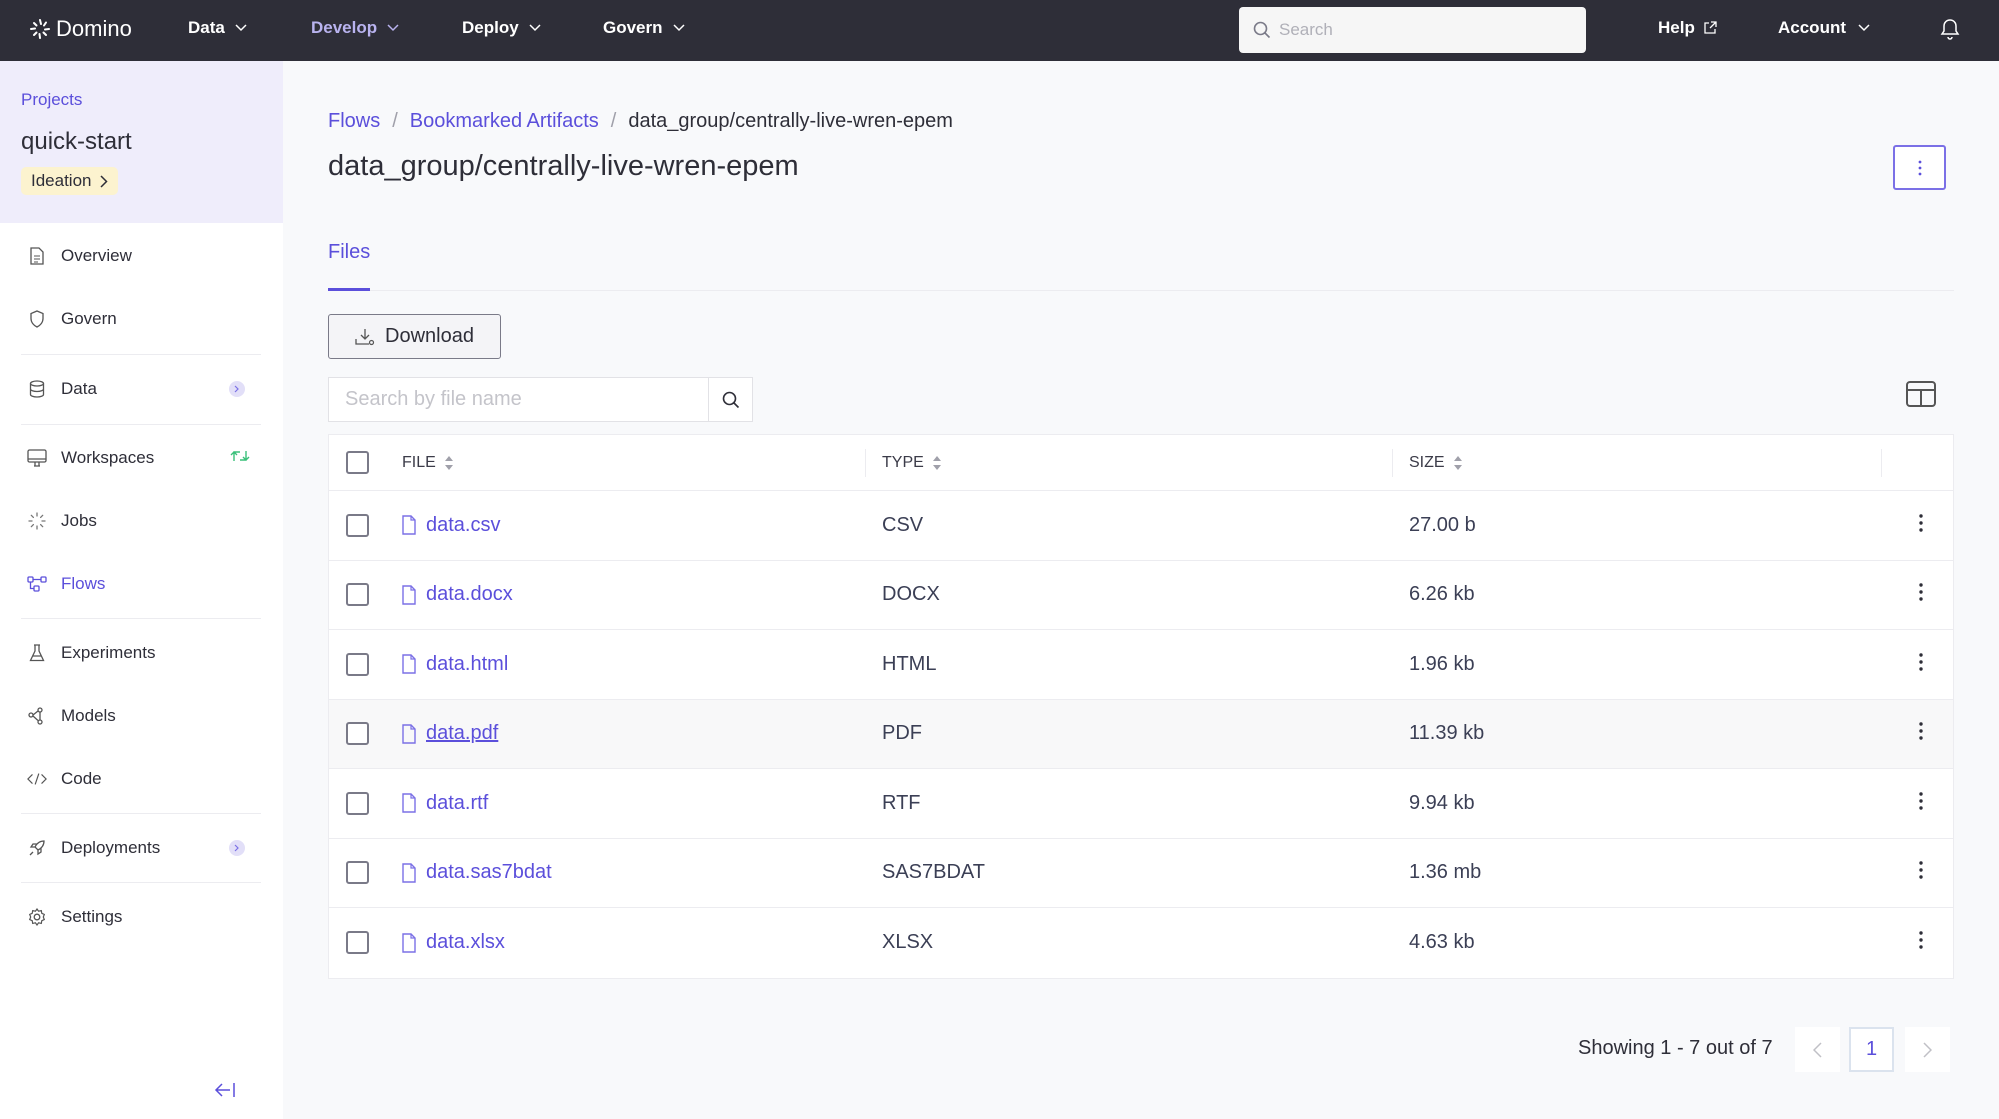 Image resolution: width=1999 pixels, height=1119 pixels. I want to click on next-page-button, so click(1927, 1049).